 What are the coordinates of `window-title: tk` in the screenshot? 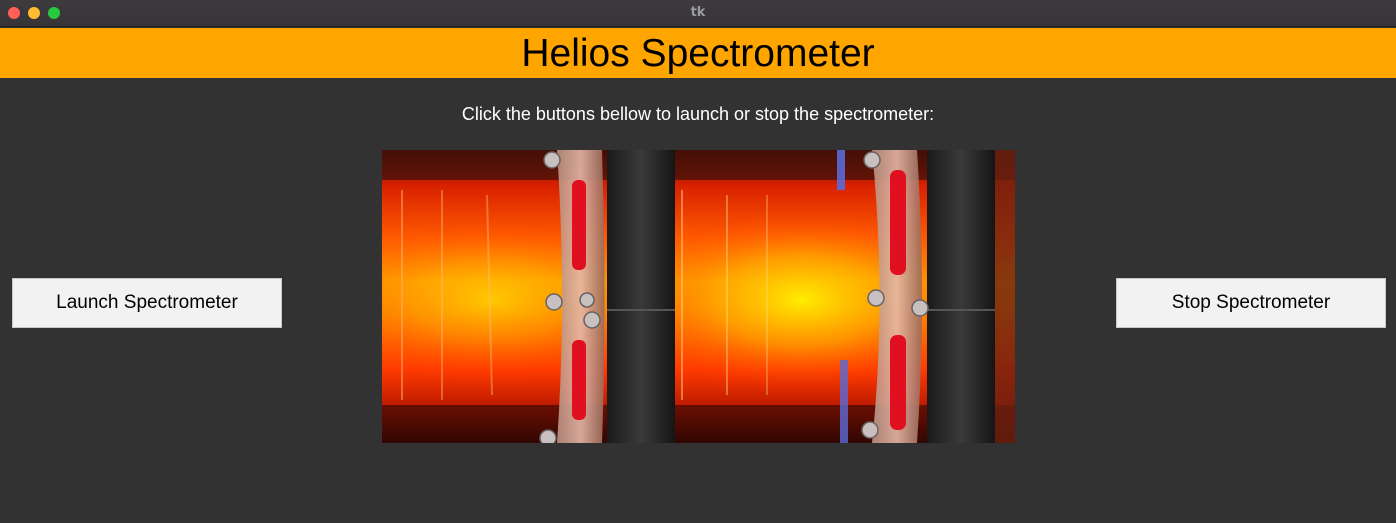 It's located at (698, 12).